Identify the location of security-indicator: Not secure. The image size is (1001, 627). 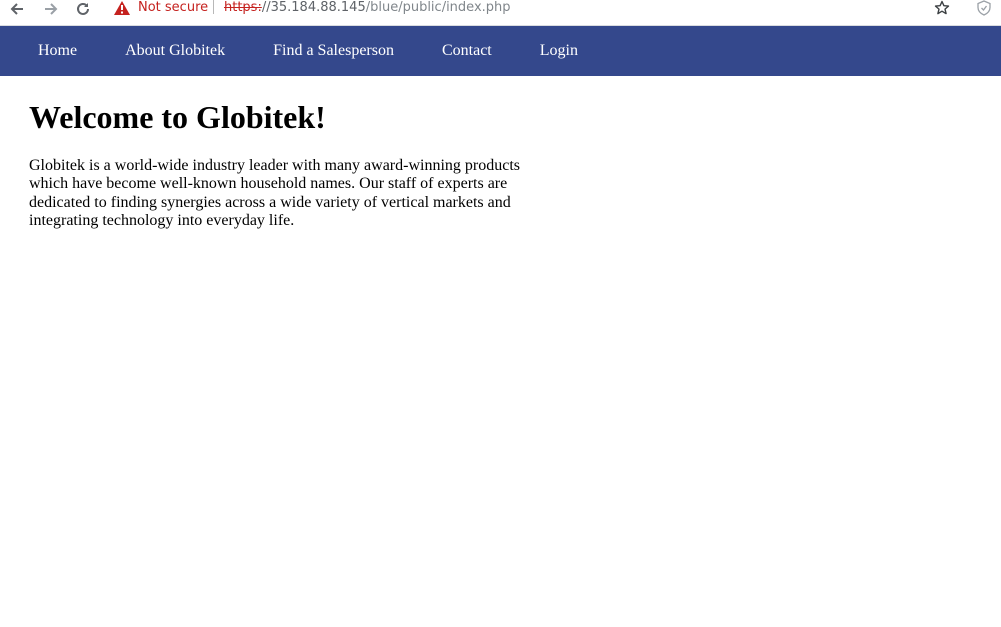
(161, 8).